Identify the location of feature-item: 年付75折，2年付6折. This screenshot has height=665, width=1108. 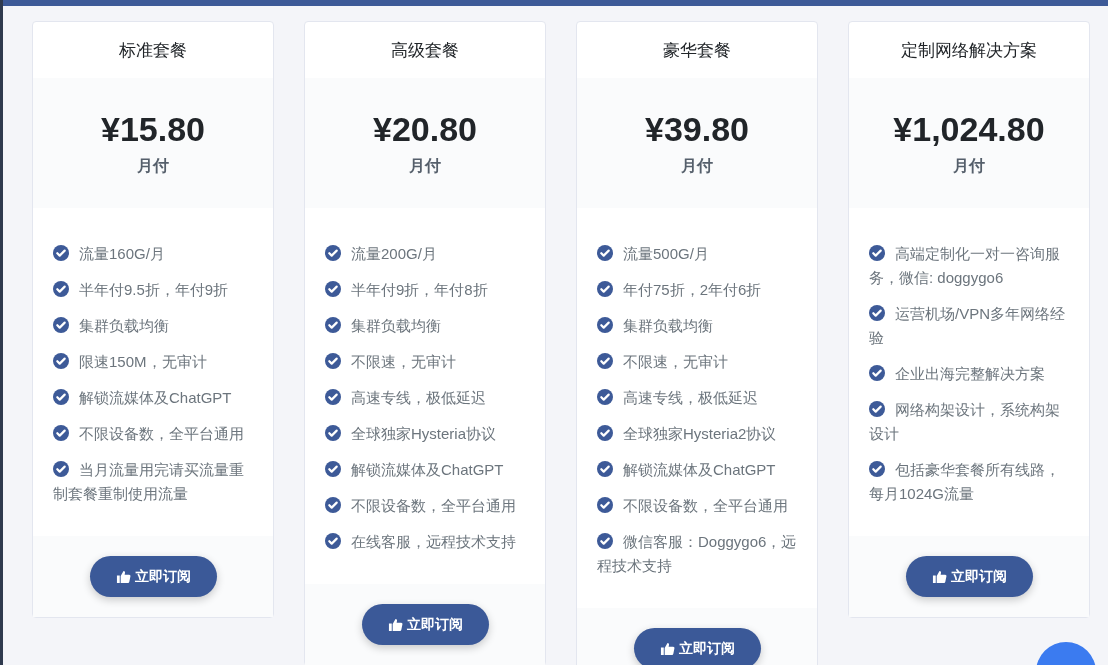
(698, 290).